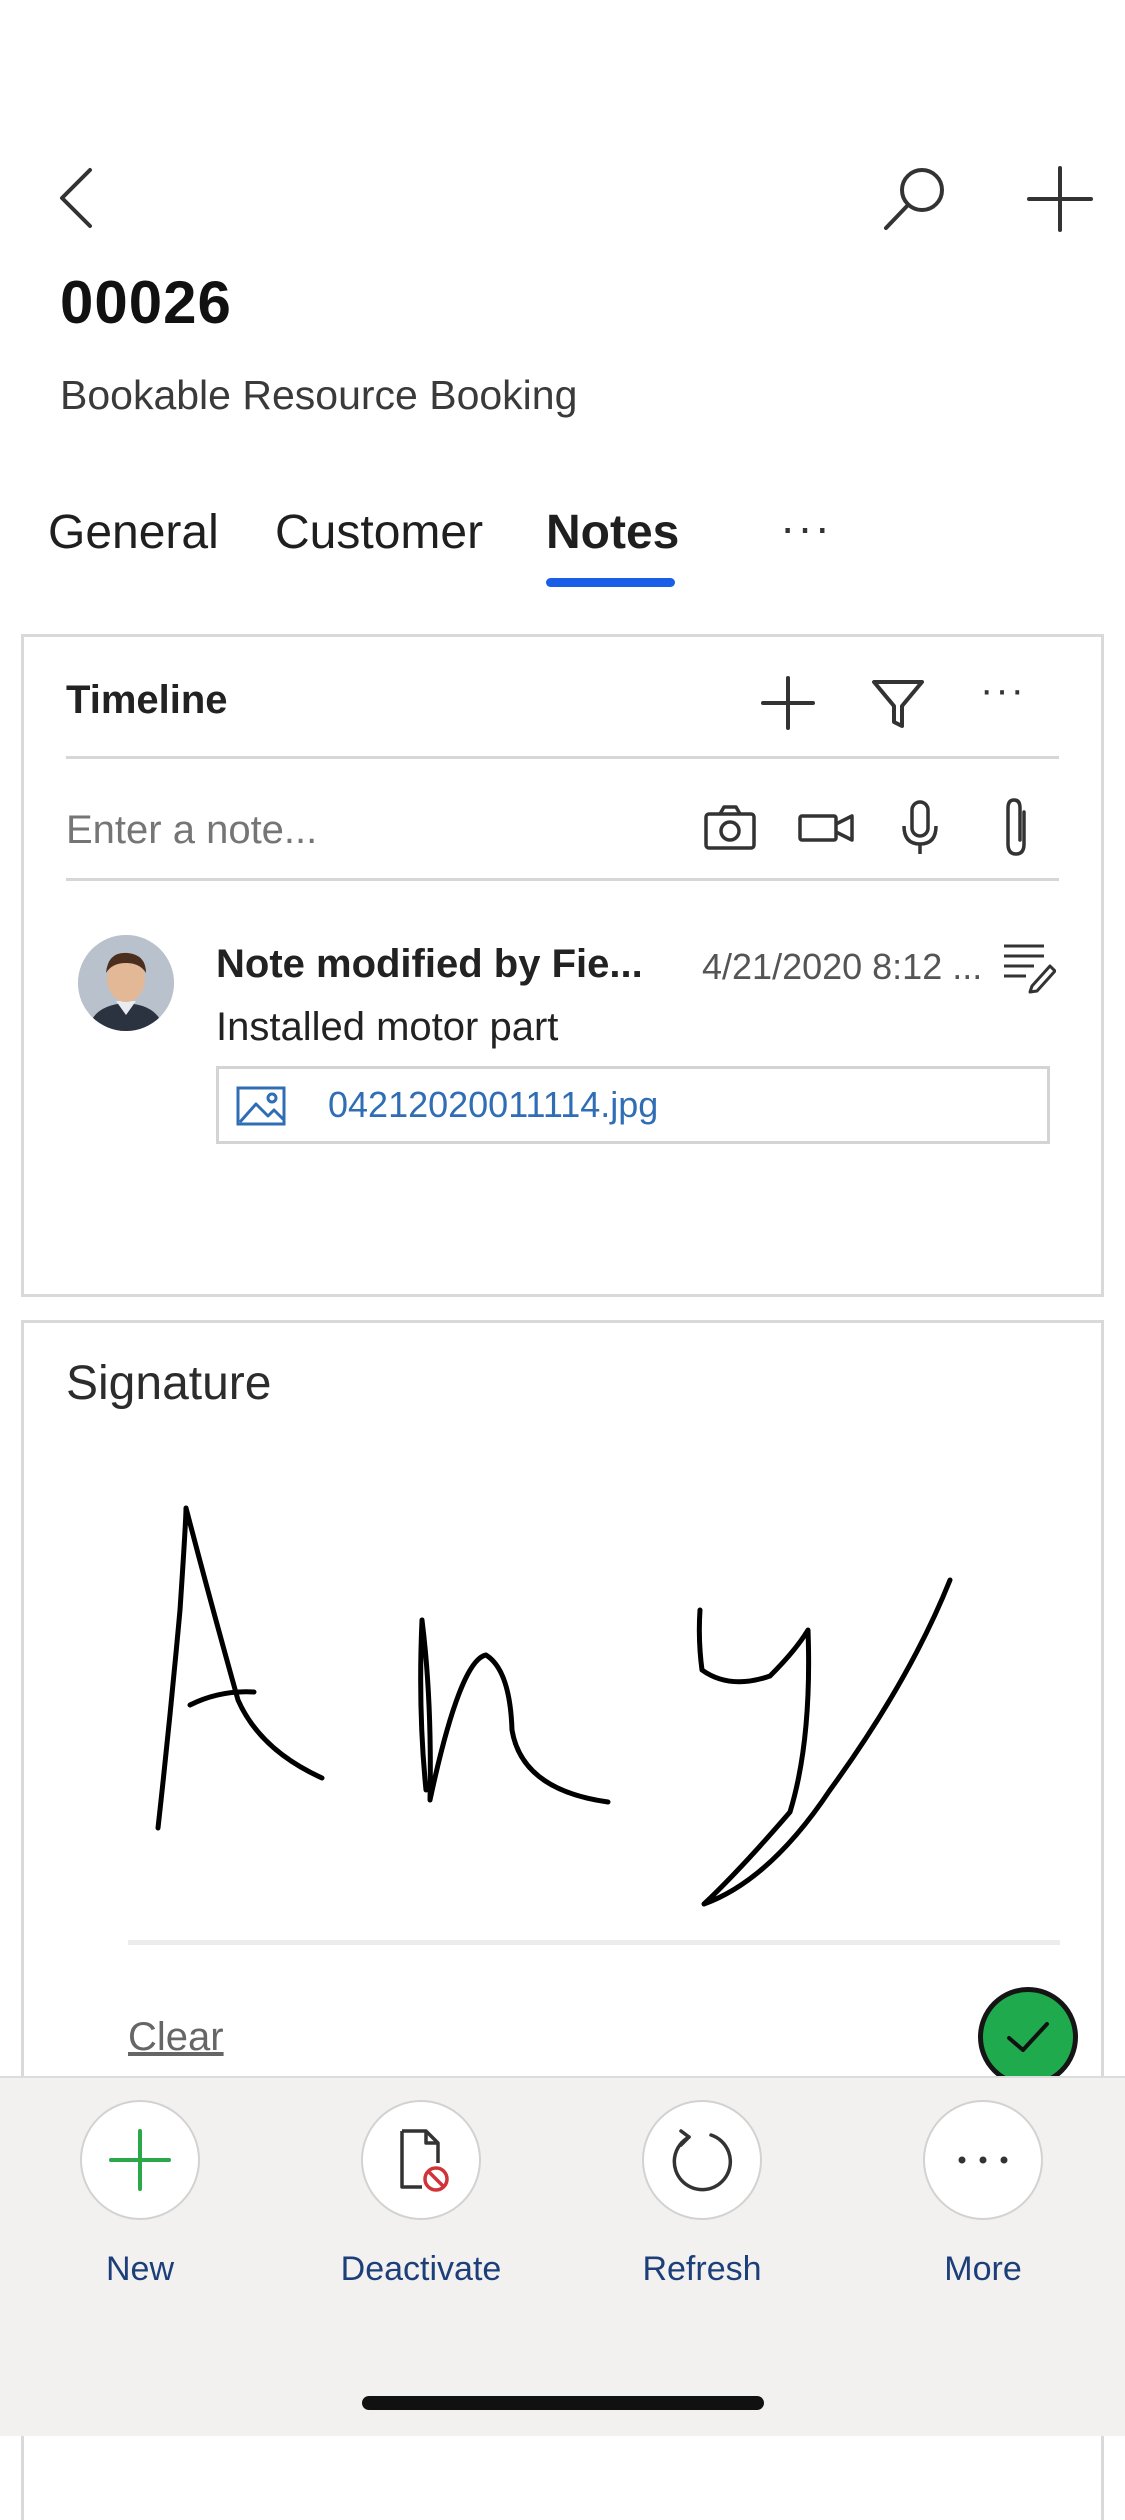 The height and width of the screenshot is (2520, 1125). I want to click on image-icon, so click(262, 1106).